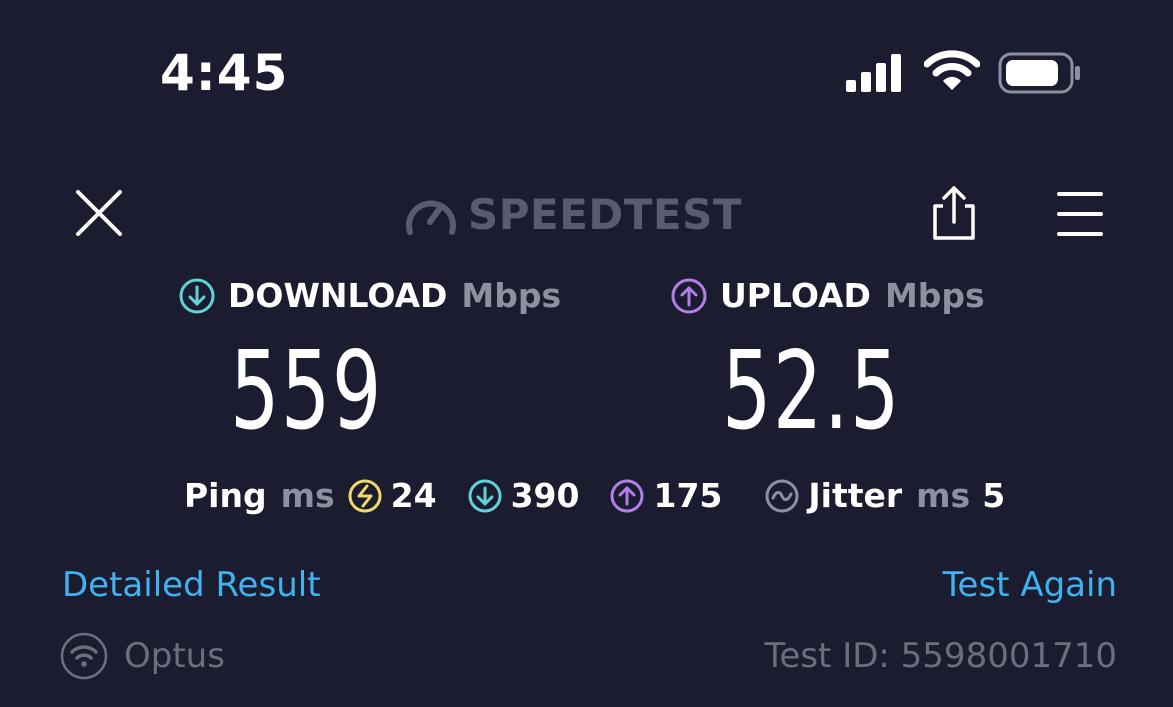 The image size is (1173, 707). Describe the element at coordinates (954, 213) in the screenshot. I see `share-button` at that location.